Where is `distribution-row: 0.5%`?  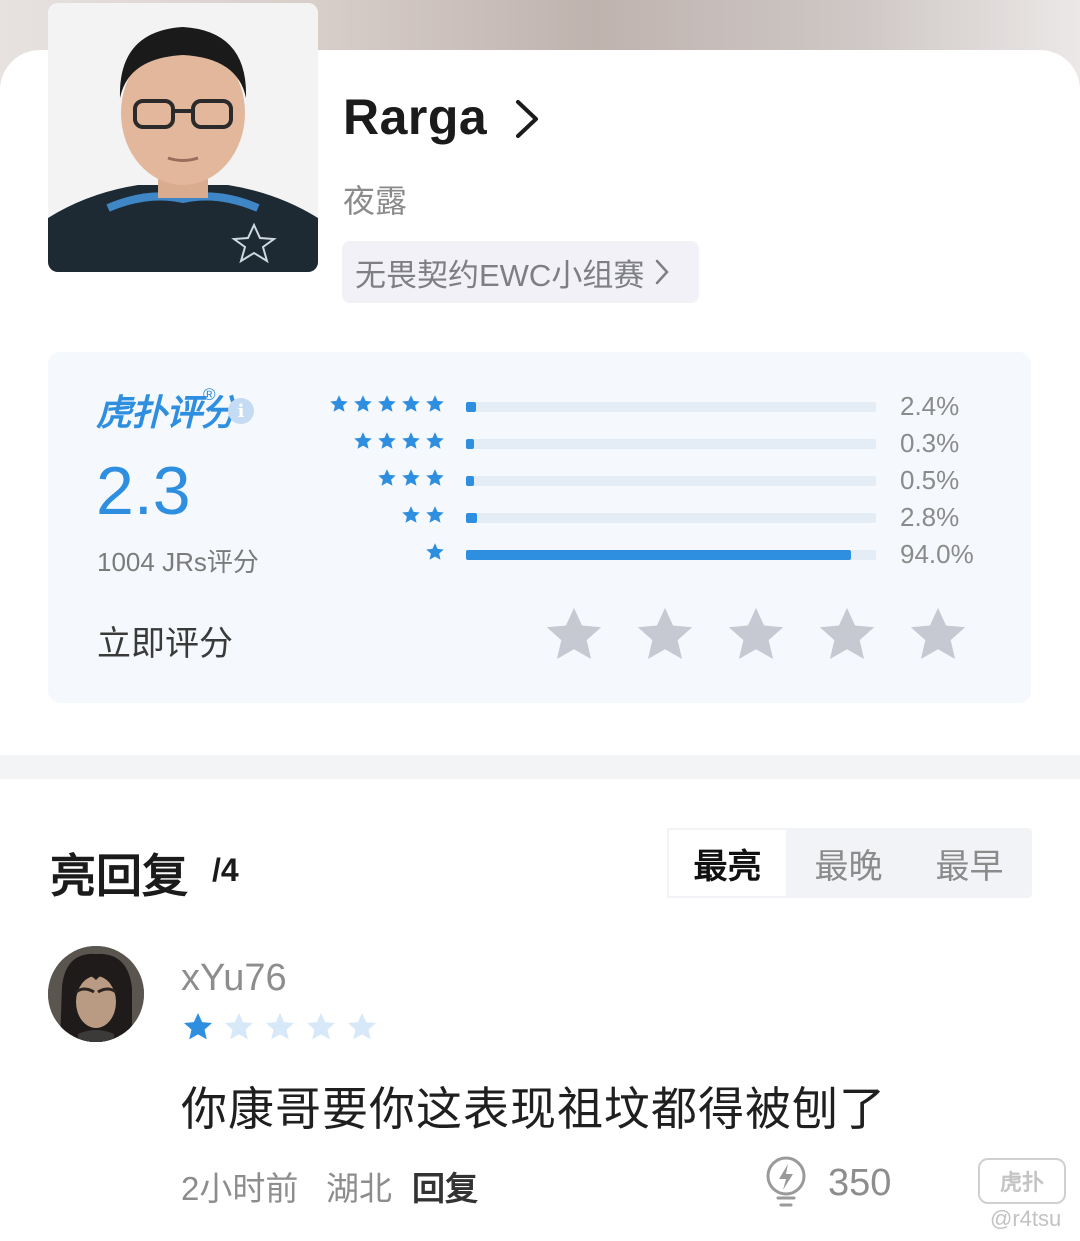 distribution-row: 0.5% is located at coordinates (650, 480).